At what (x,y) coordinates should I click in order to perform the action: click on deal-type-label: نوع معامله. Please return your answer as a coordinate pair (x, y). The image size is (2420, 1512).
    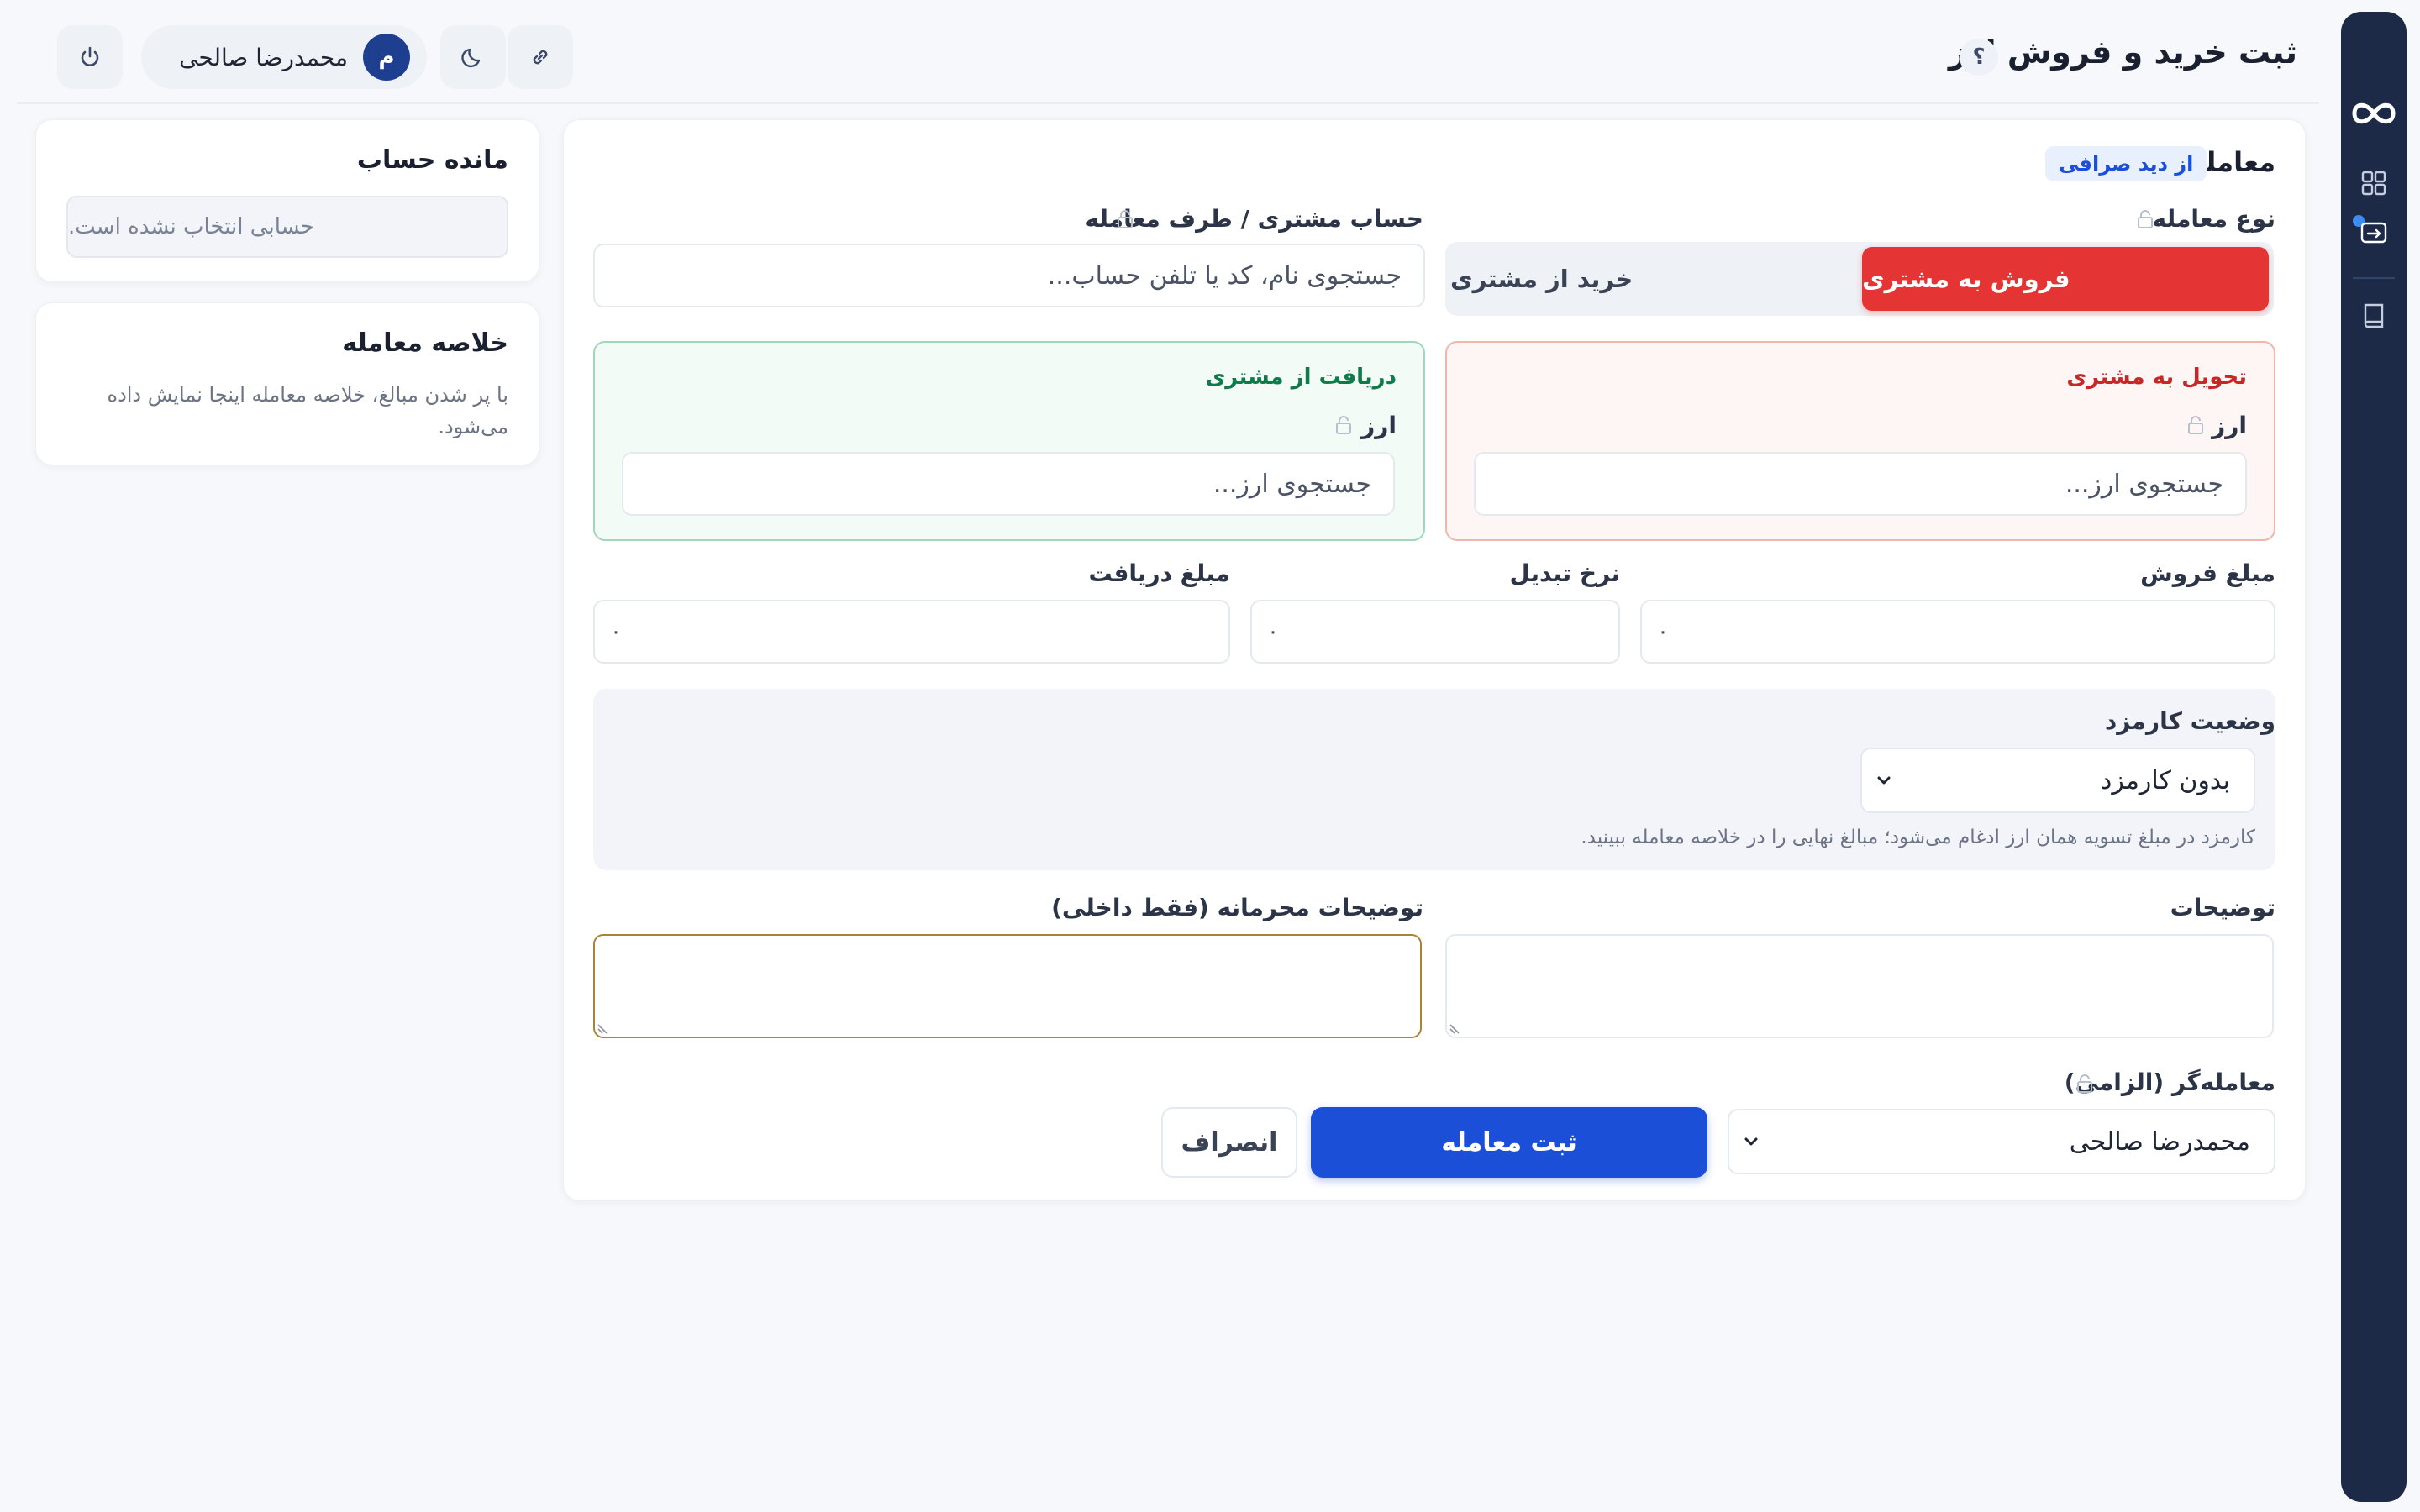
    Looking at the image, I should click on (2213, 219).